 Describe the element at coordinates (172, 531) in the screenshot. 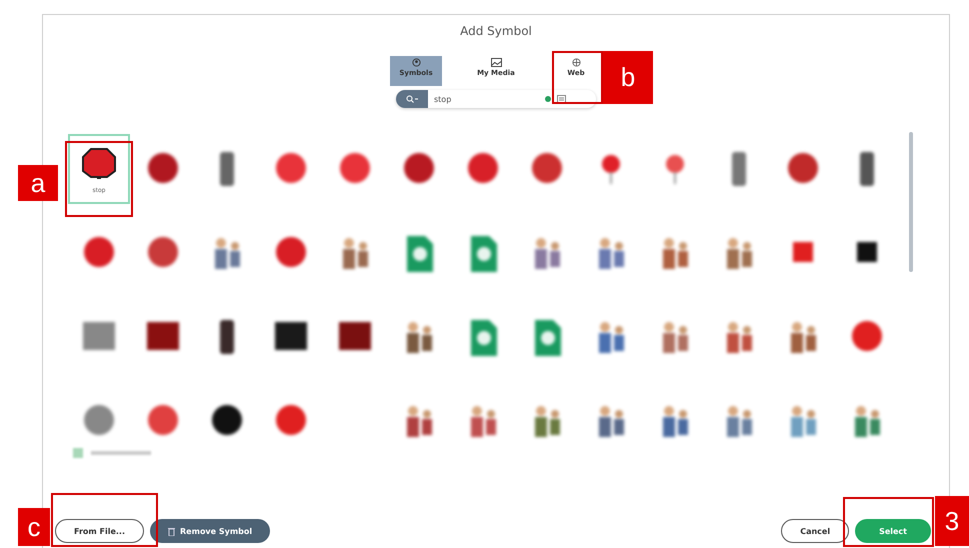

I see `trash-icon` at that location.